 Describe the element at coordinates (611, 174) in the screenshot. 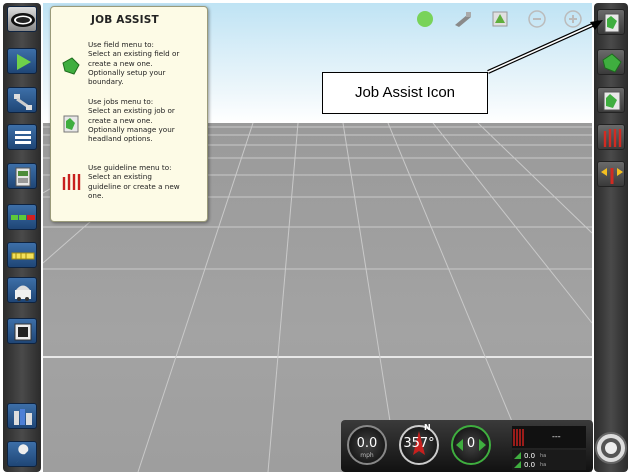

I see `nudge-icon` at that location.